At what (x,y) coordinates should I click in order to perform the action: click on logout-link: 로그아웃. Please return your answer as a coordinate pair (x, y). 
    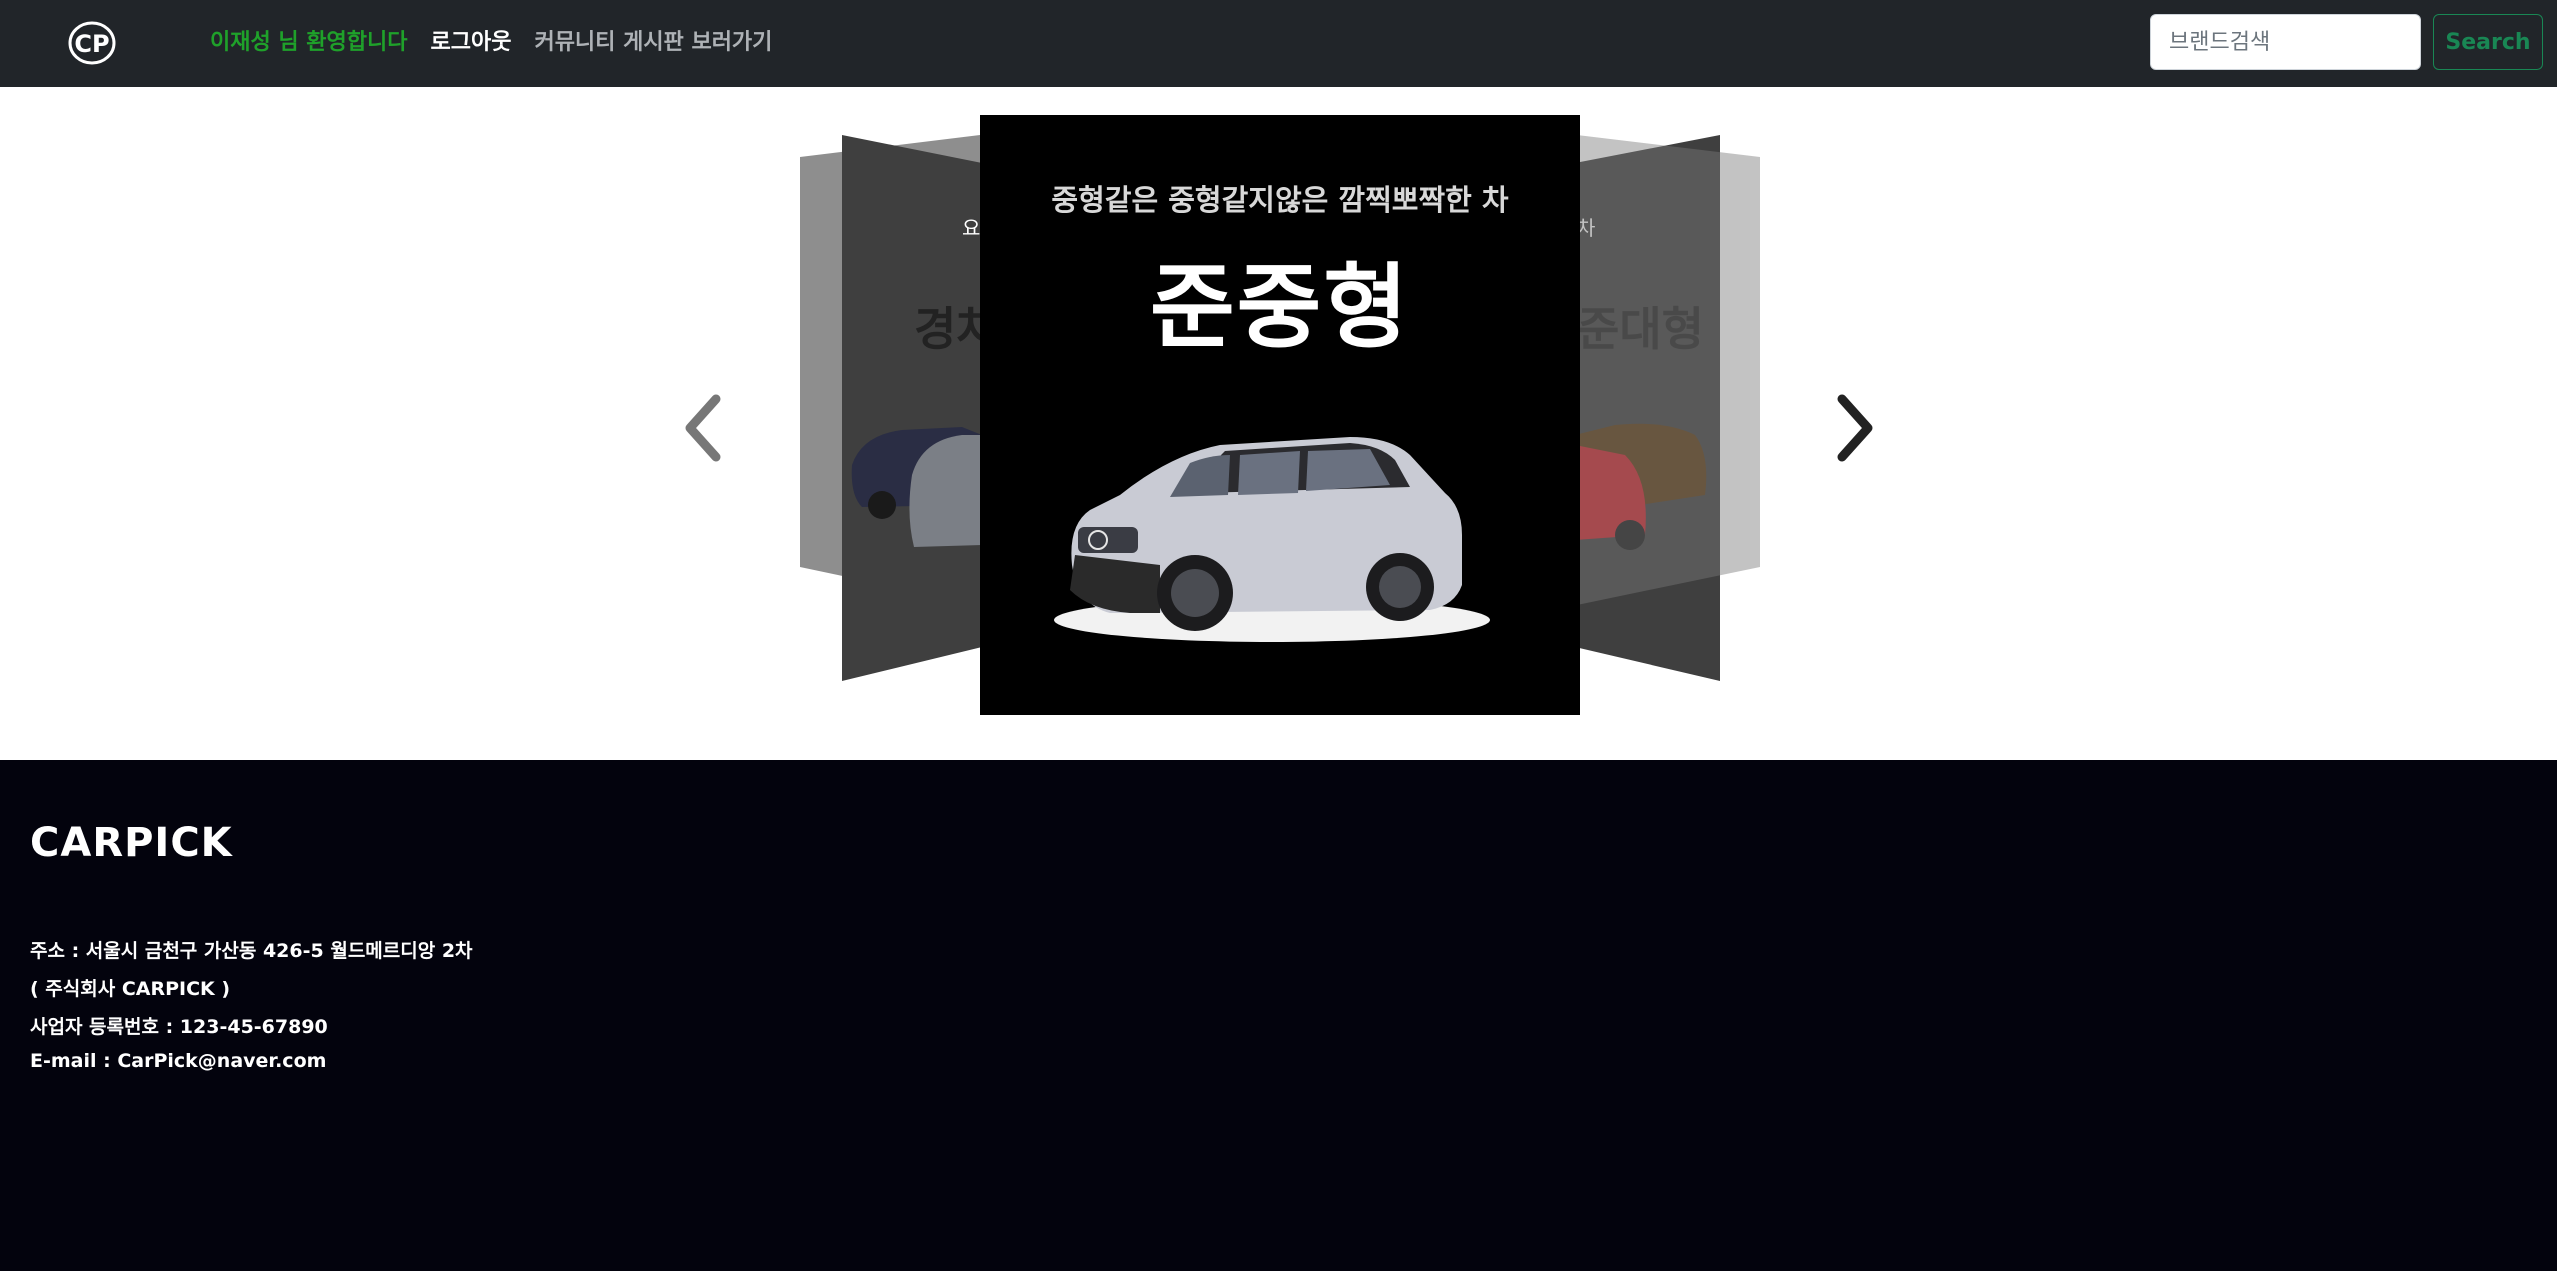
    Looking at the image, I should click on (470, 40).